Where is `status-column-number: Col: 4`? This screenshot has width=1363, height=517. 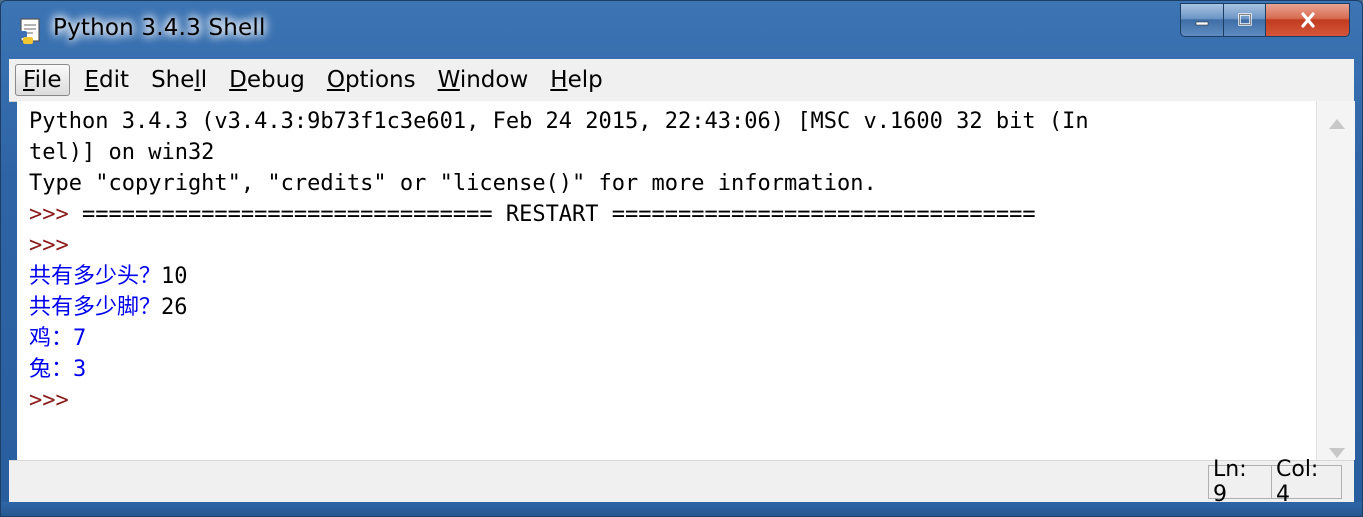
status-column-number: Col: 4 is located at coordinates (1307, 482).